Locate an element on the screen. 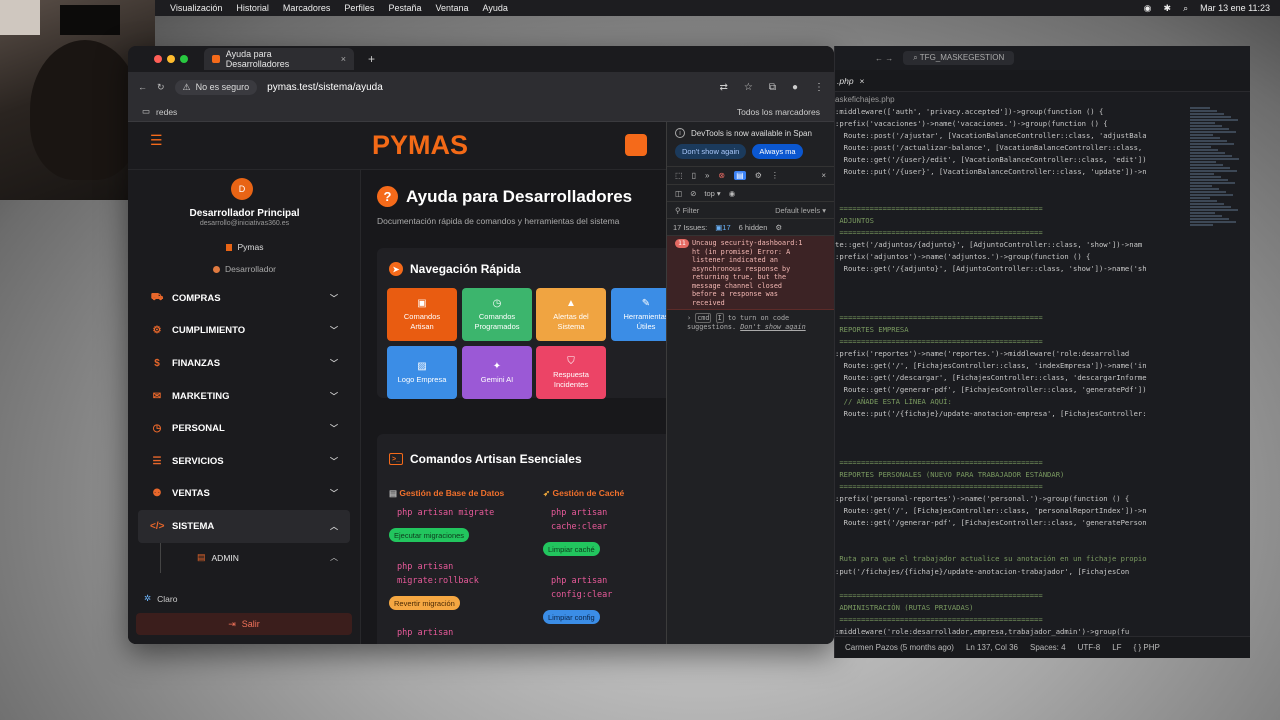 The height and width of the screenshot is (720, 1280). sidebar-toggle-icon: ◫ is located at coordinates (678, 193).